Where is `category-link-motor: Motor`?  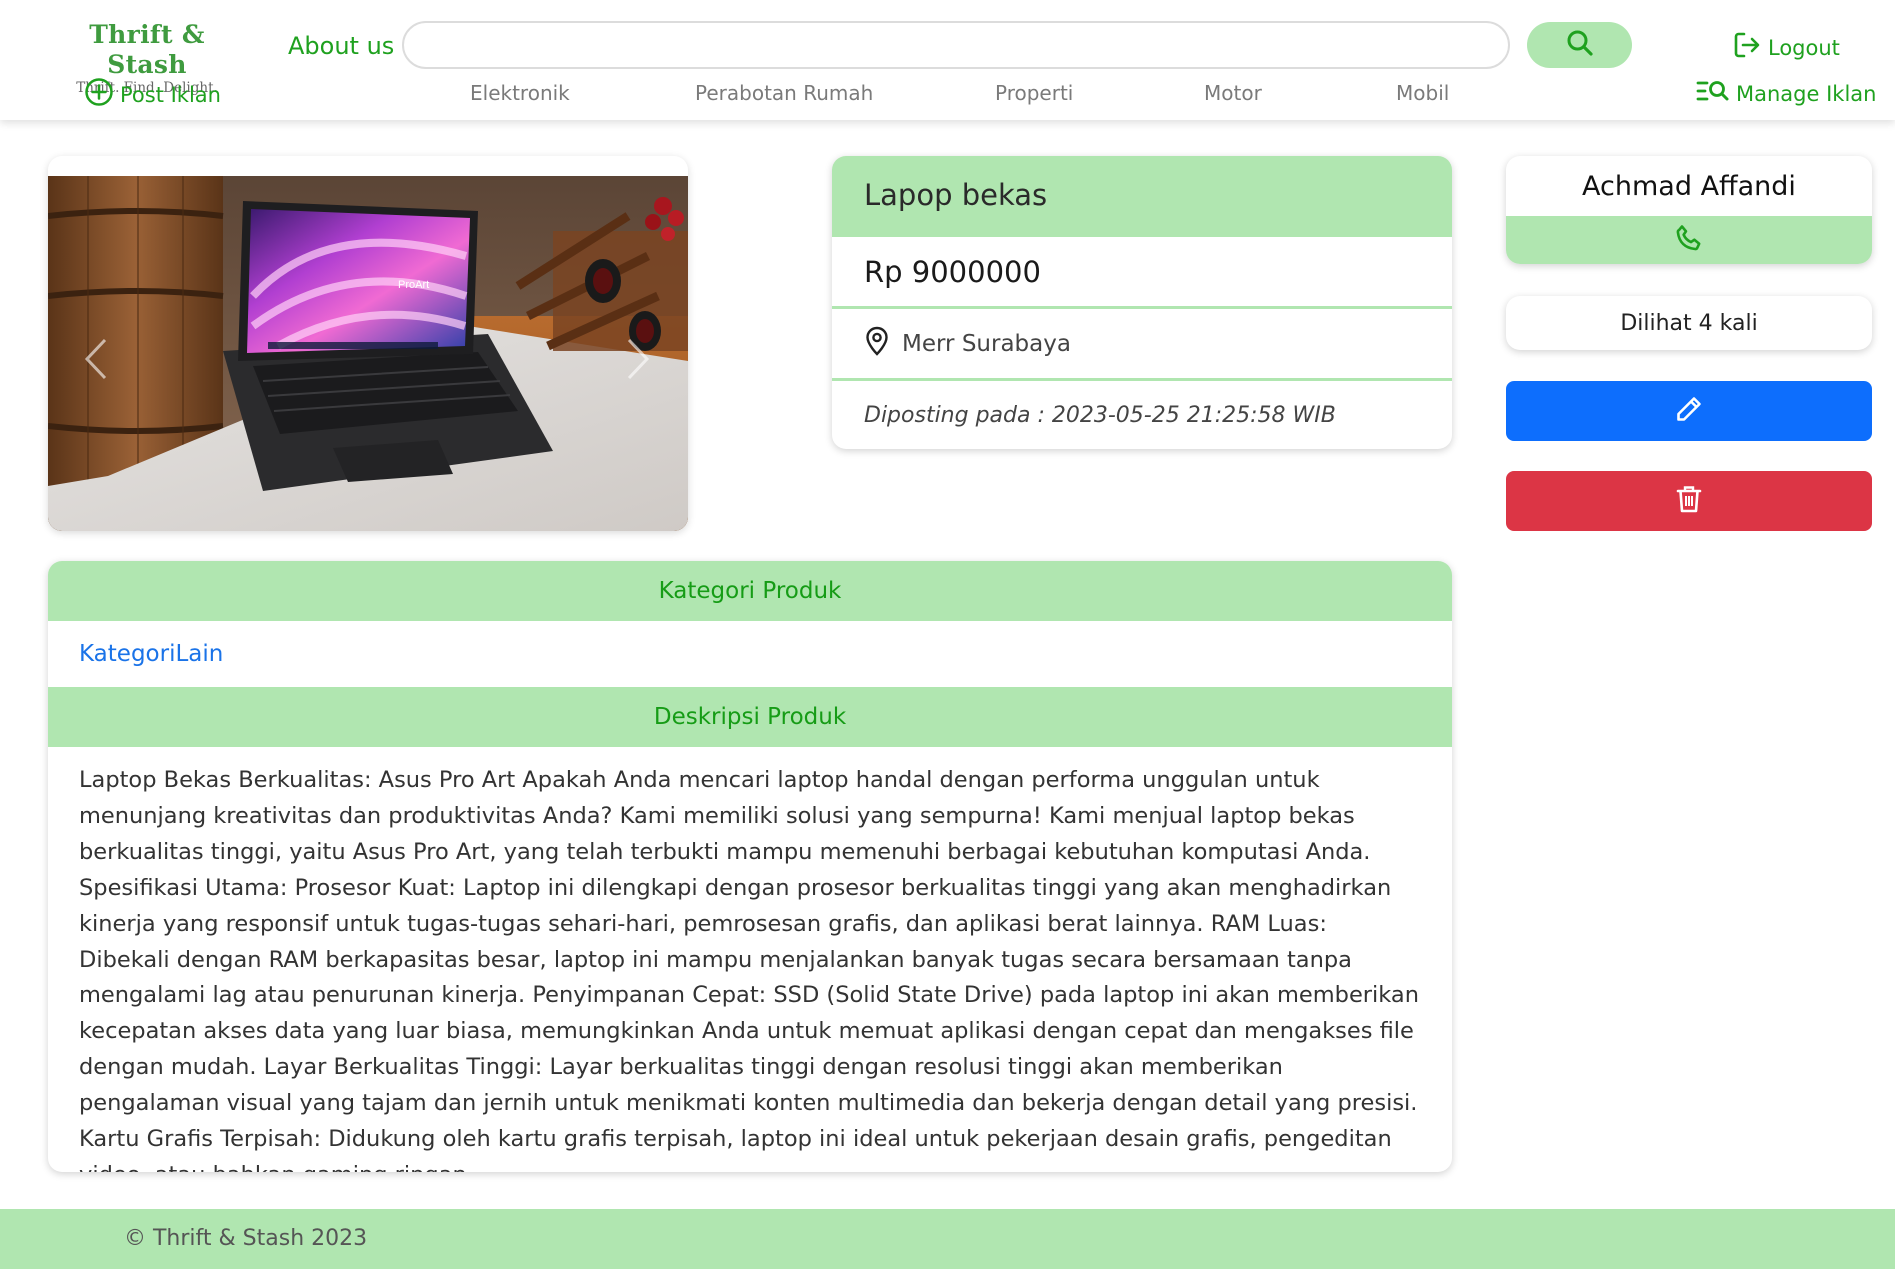
category-link-motor: Motor is located at coordinates (1233, 93).